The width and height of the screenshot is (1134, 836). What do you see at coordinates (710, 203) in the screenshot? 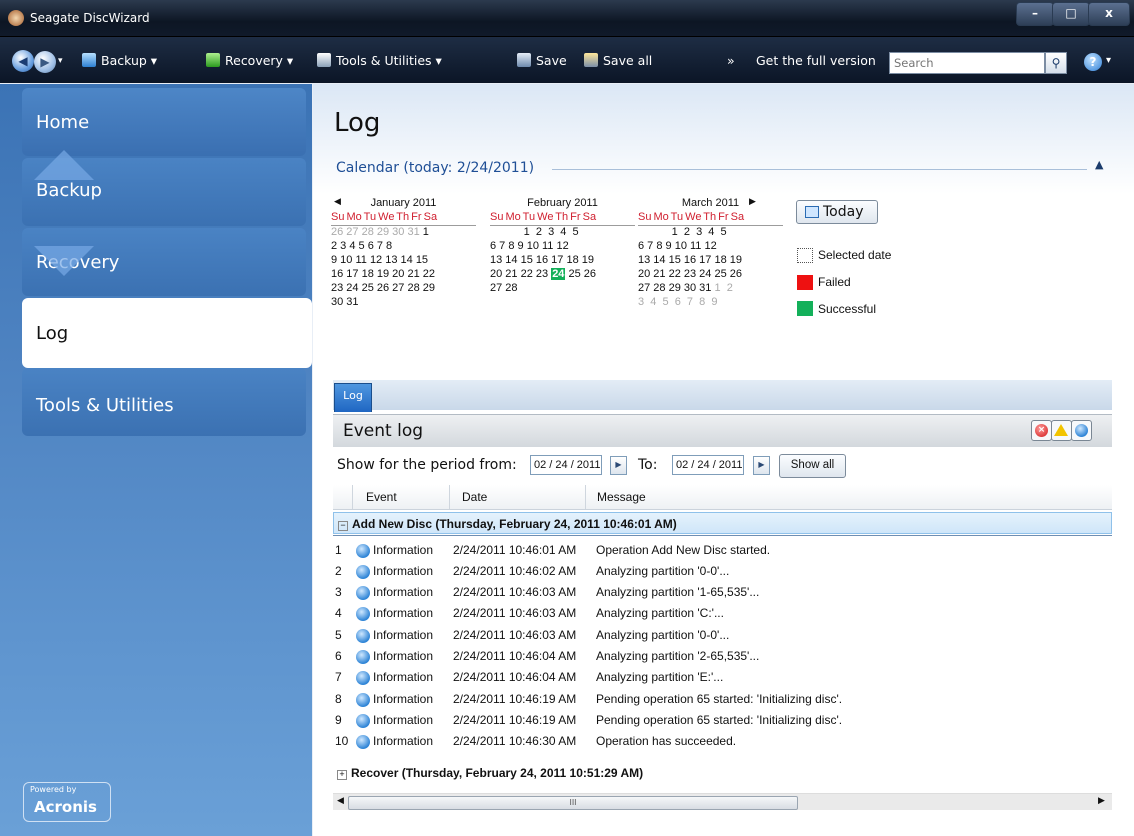
I see `month-title: March 2011` at bounding box center [710, 203].